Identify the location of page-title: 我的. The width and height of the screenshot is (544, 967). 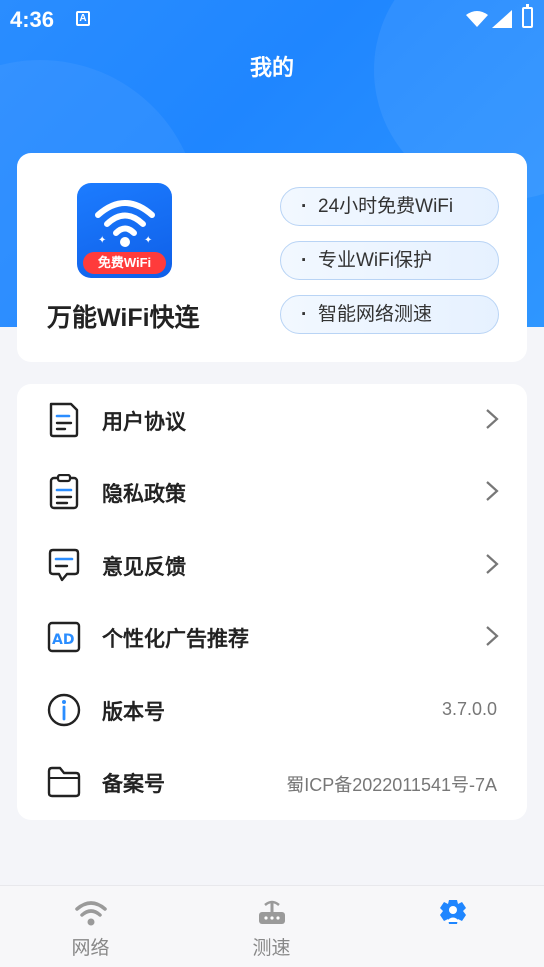
(271, 67).